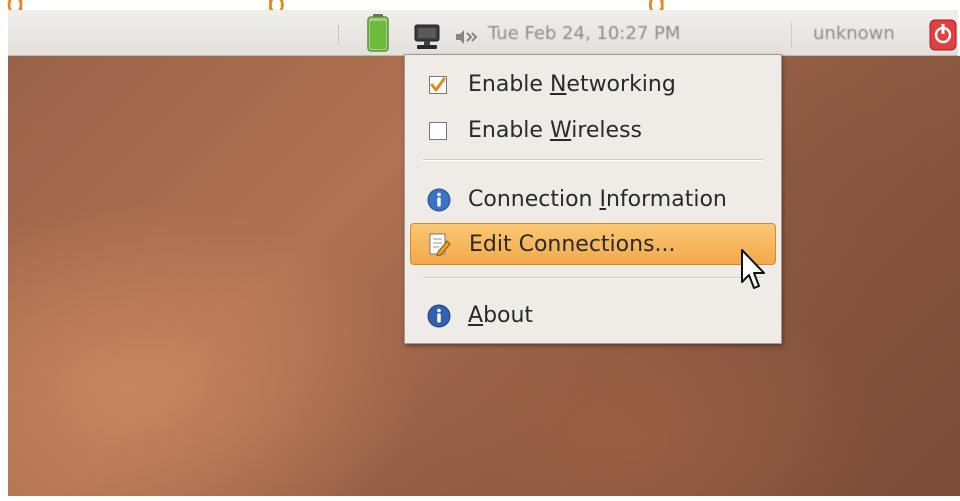 The height and width of the screenshot is (501, 960). What do you see at coordinates (597, 199) in the screenshot?
I see `menu-item-label: Connection Information` at bounding box center [597, 199].